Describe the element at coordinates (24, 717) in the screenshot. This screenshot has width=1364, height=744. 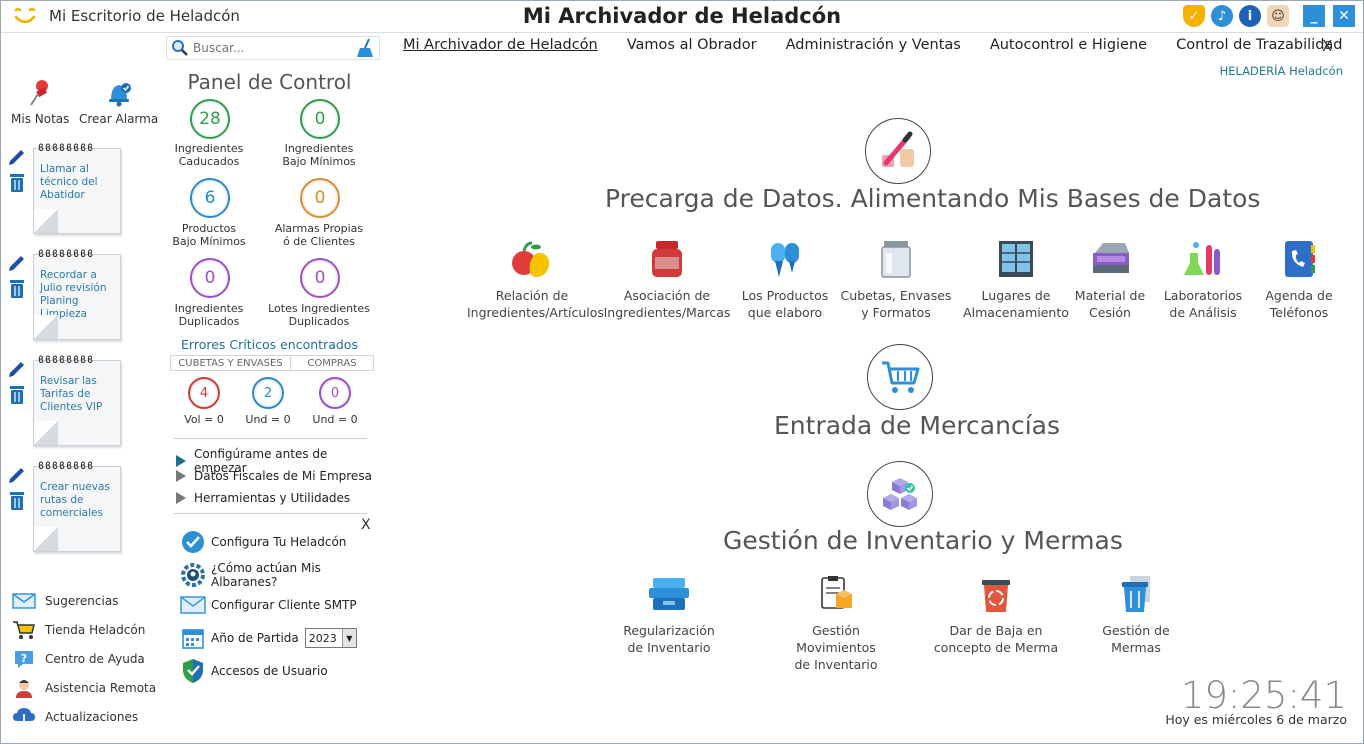
I see `cloud-download-icon` at that location.